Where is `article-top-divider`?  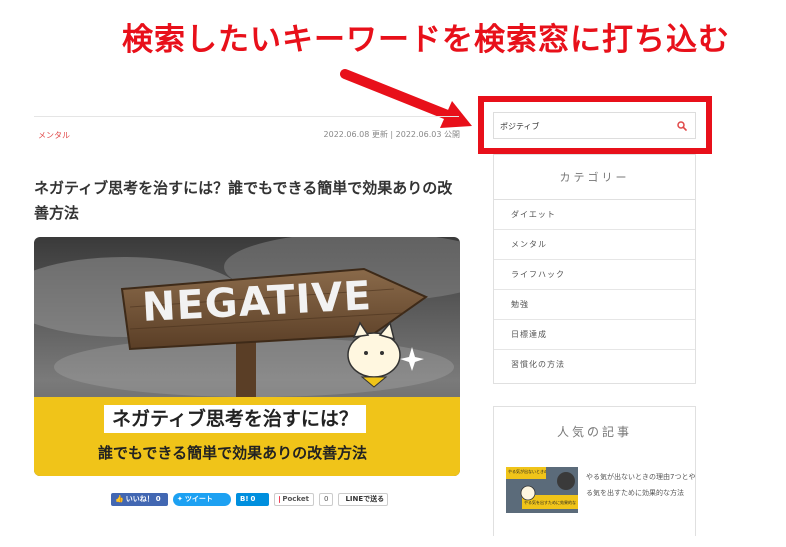
article-top-divider is located at coordinates (246, 116).